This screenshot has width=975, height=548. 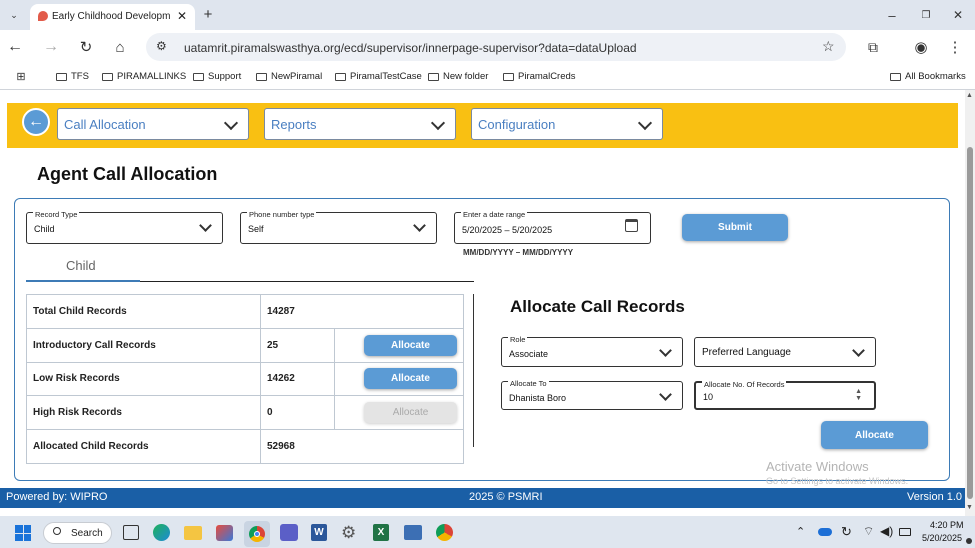 I want to click on call-allocation-menu: Call Allocation, so click(x=153, y=124).